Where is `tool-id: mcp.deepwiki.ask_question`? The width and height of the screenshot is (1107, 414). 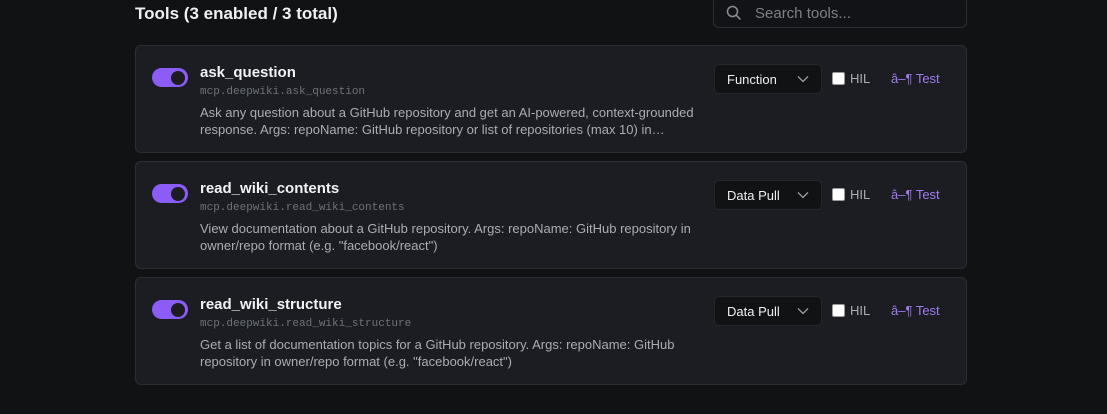 tool-id: mcp.deepwiki.ask_question is located at coordinates (283, 92).